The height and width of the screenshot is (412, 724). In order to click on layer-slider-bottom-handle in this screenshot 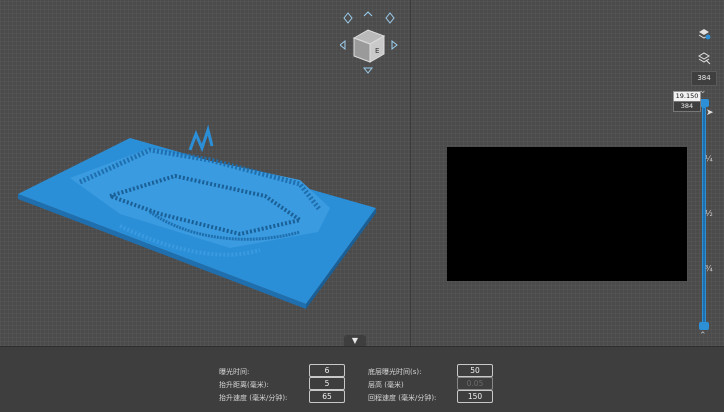, I will do `click(704, 326)`.